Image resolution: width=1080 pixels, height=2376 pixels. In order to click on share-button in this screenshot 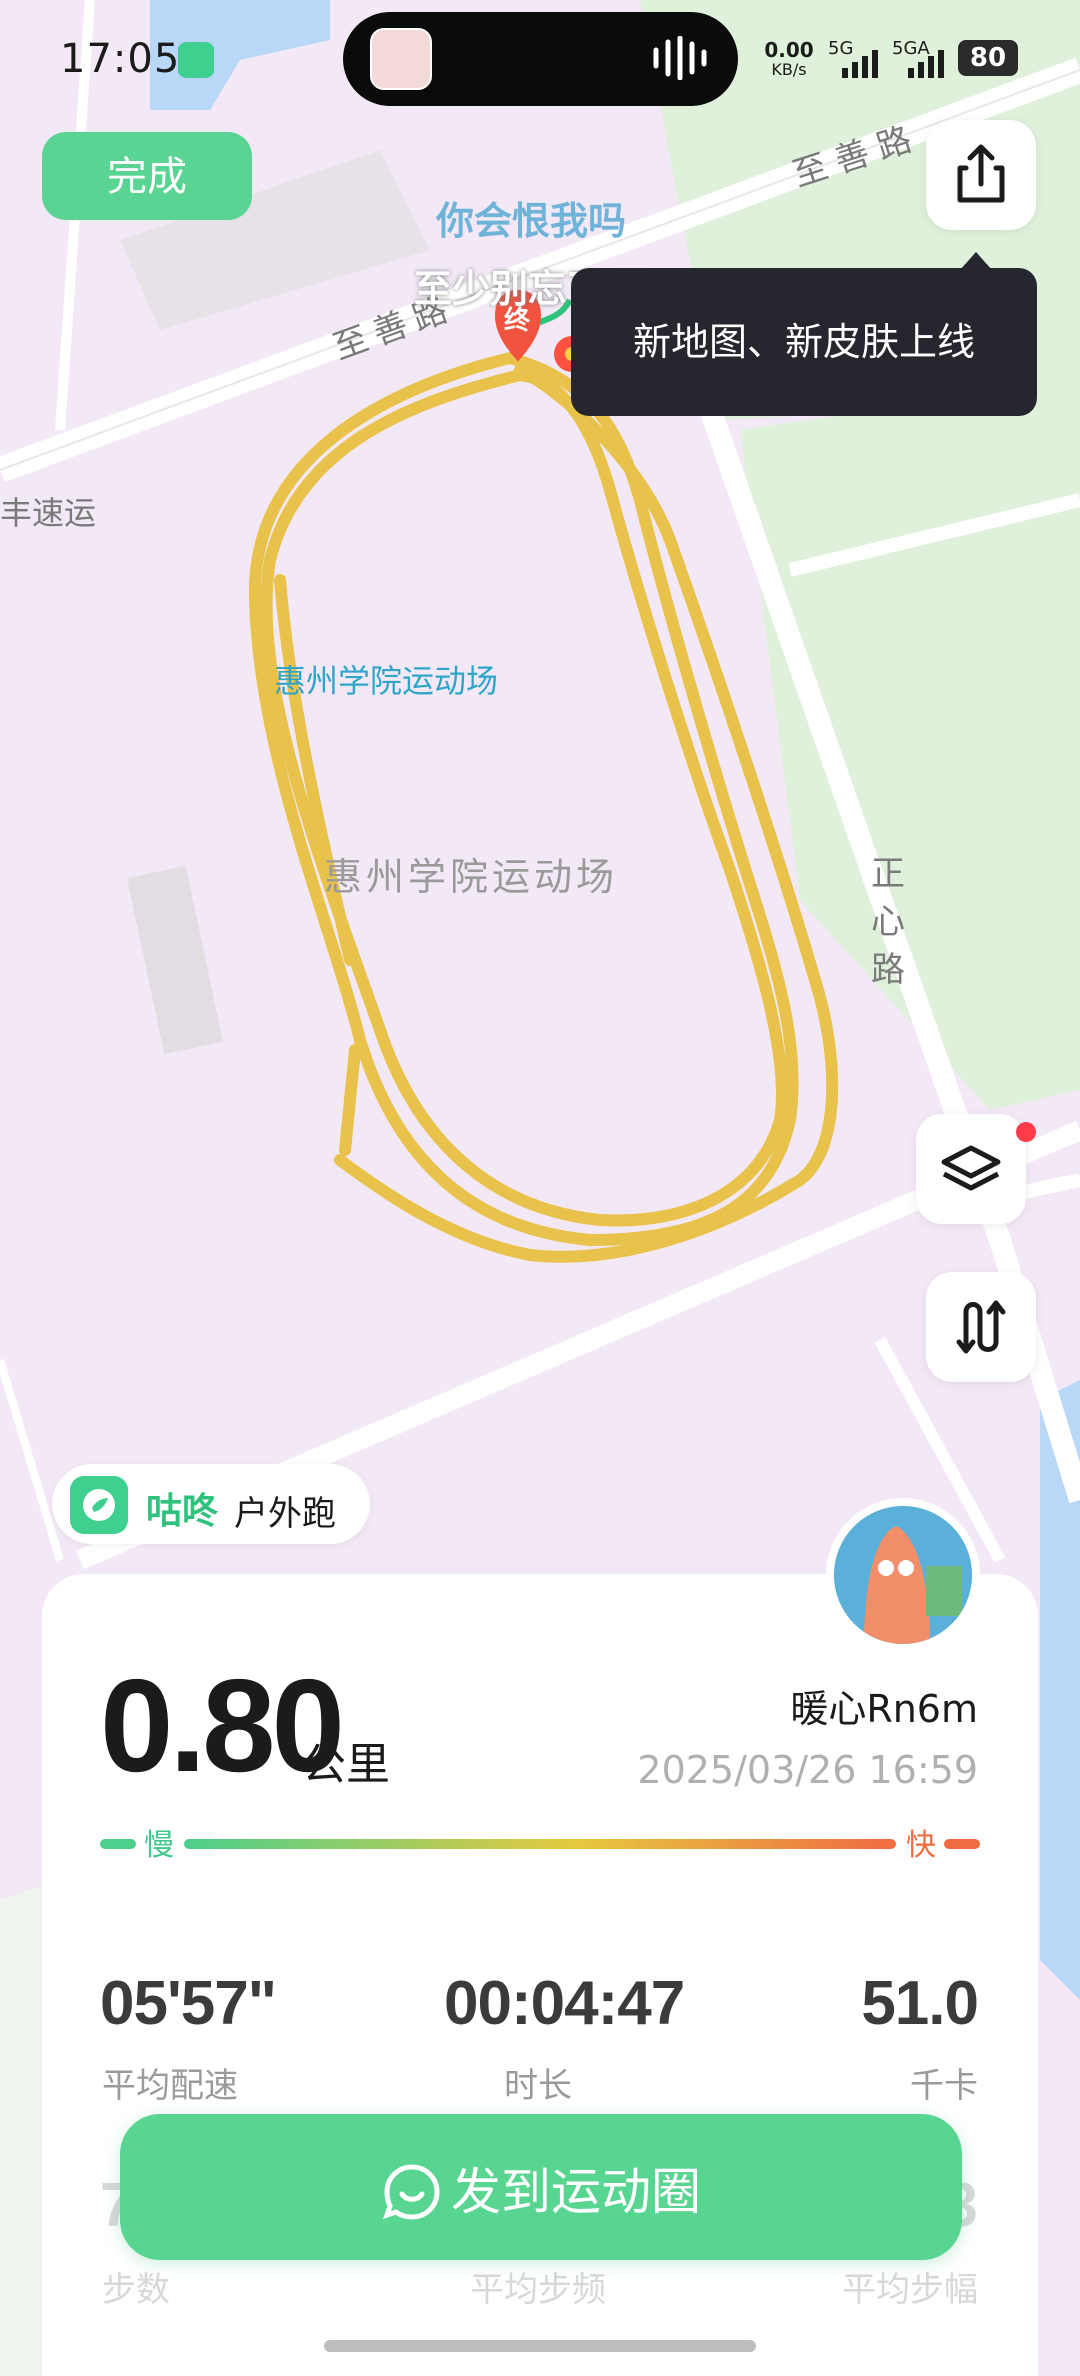, I will do `click(981, 175)`.